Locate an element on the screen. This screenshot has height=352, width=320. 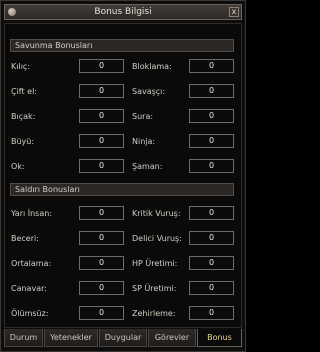
defense-right-label: Savaşçı: is located at coordinates (149, 91).